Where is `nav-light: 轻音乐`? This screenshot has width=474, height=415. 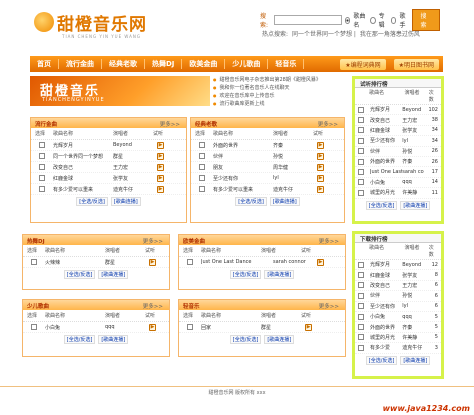 nav-light: 轻音乐 is located at coordinates (286, 64).